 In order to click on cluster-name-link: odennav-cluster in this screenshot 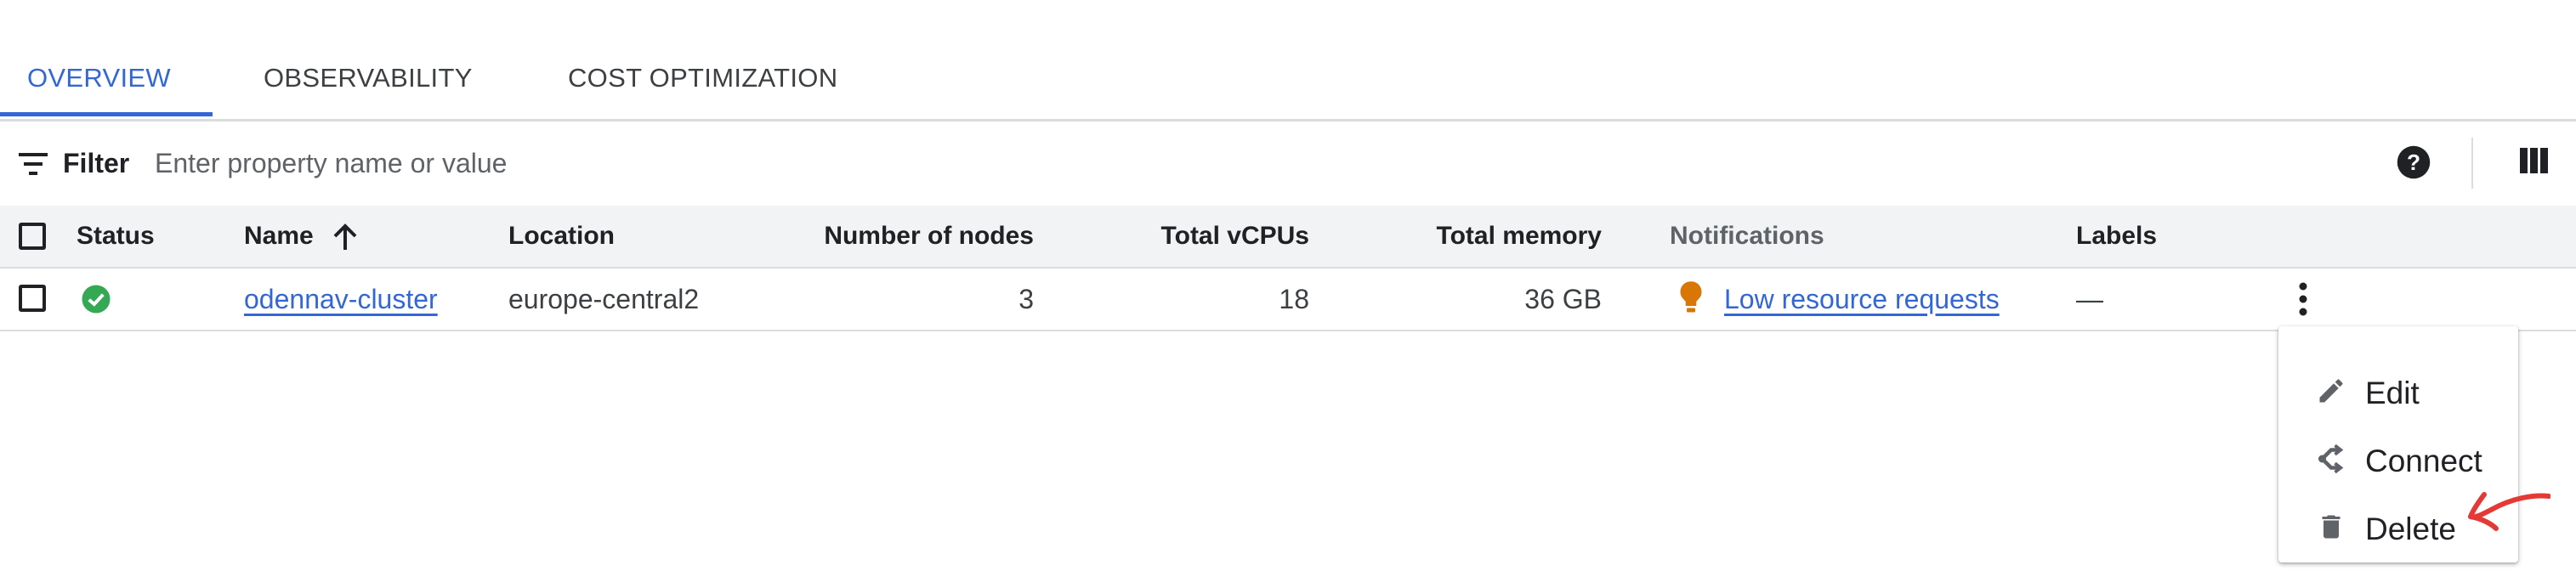, I will do `click(341, 299)`.